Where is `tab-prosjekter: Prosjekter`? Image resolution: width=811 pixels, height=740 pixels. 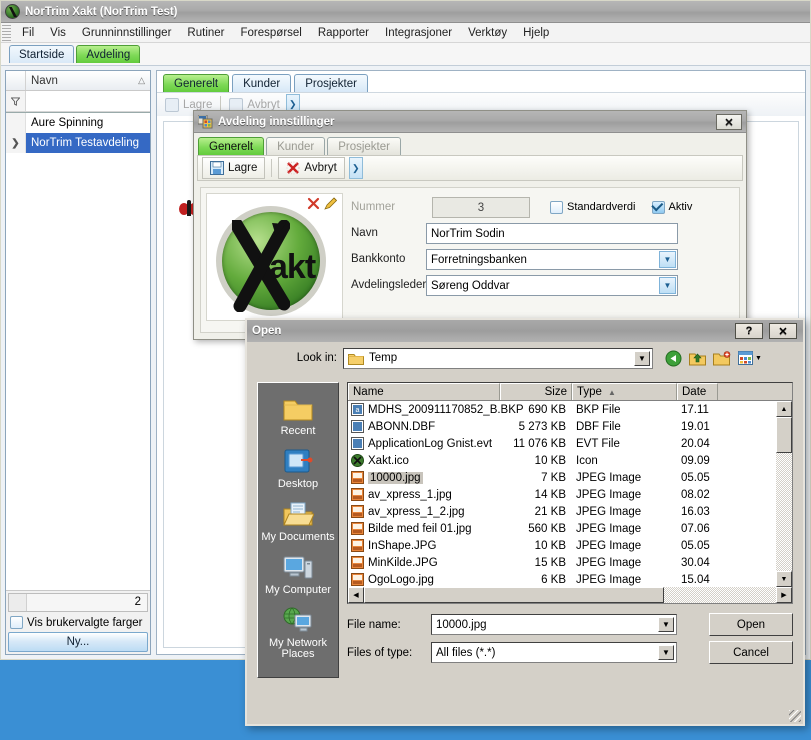 tab-prosjekter: Prosjekter is located at coordinates (331, 83).